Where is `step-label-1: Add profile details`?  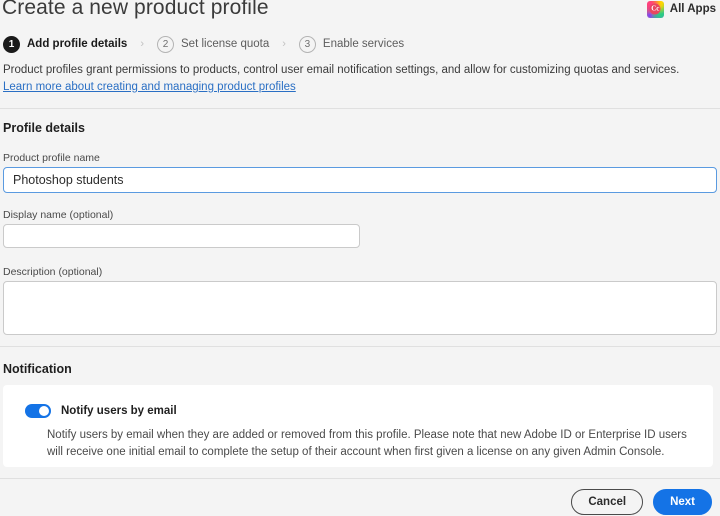 step-label-1: Add profile details is located at coordinates (77, 44).